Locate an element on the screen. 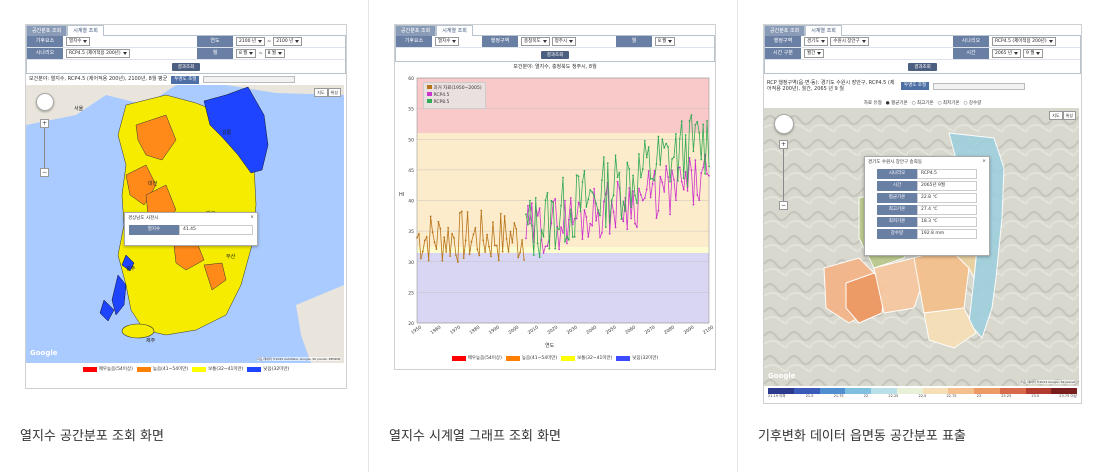 The height and width of the screenshot is (472, 1106). data-type-options: 자료 유형 ● 평균기온 ○ 최고기온 ○ 최저기온 ○ 강수량 is located at coordinates (922, 103).